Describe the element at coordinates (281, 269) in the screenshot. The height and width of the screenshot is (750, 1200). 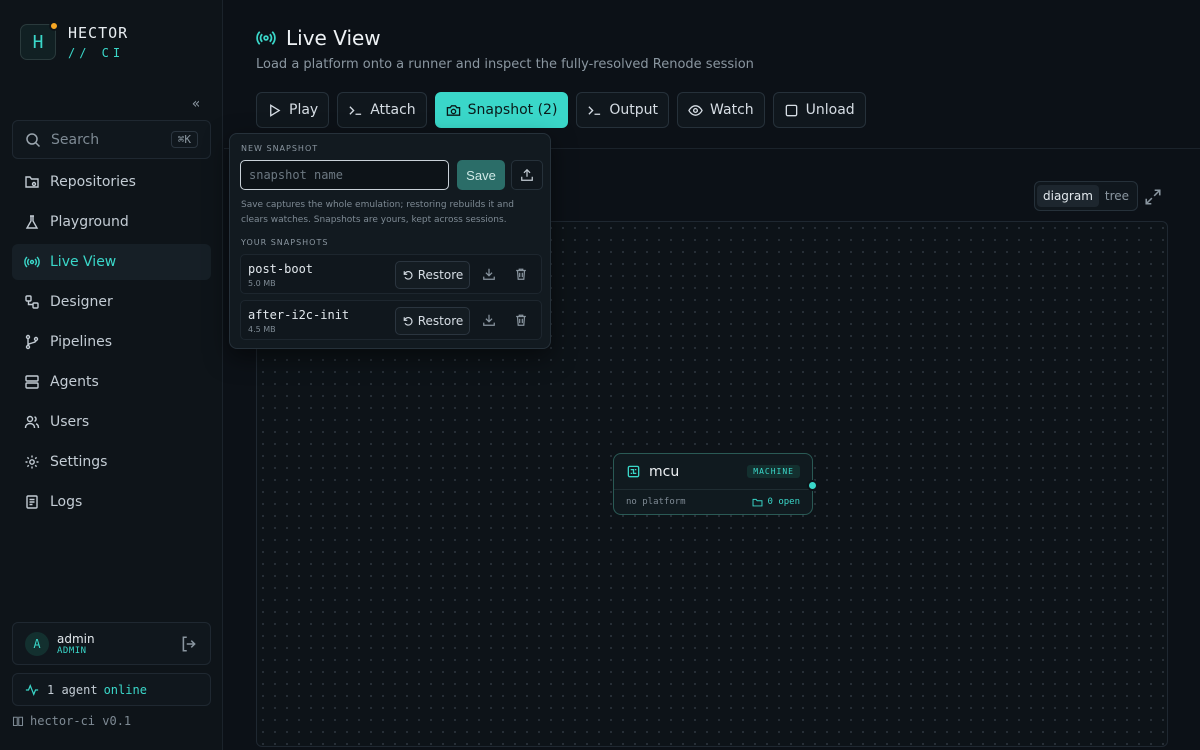
I see `snapshot-name: post-boot` at that location.